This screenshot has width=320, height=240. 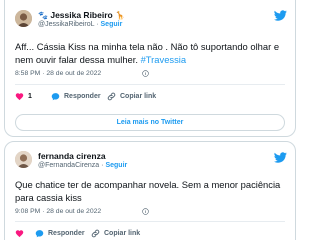 What do you see at coordinates (30, 96) in the screenshot?
I see `like-count: 1` at bounding box center [30, 96].